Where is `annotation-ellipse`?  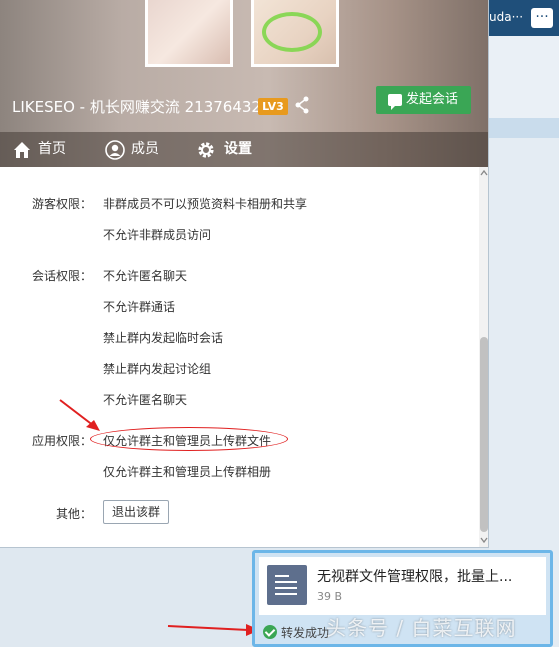 annotation-ellipse is located at coordinates (189, 439).